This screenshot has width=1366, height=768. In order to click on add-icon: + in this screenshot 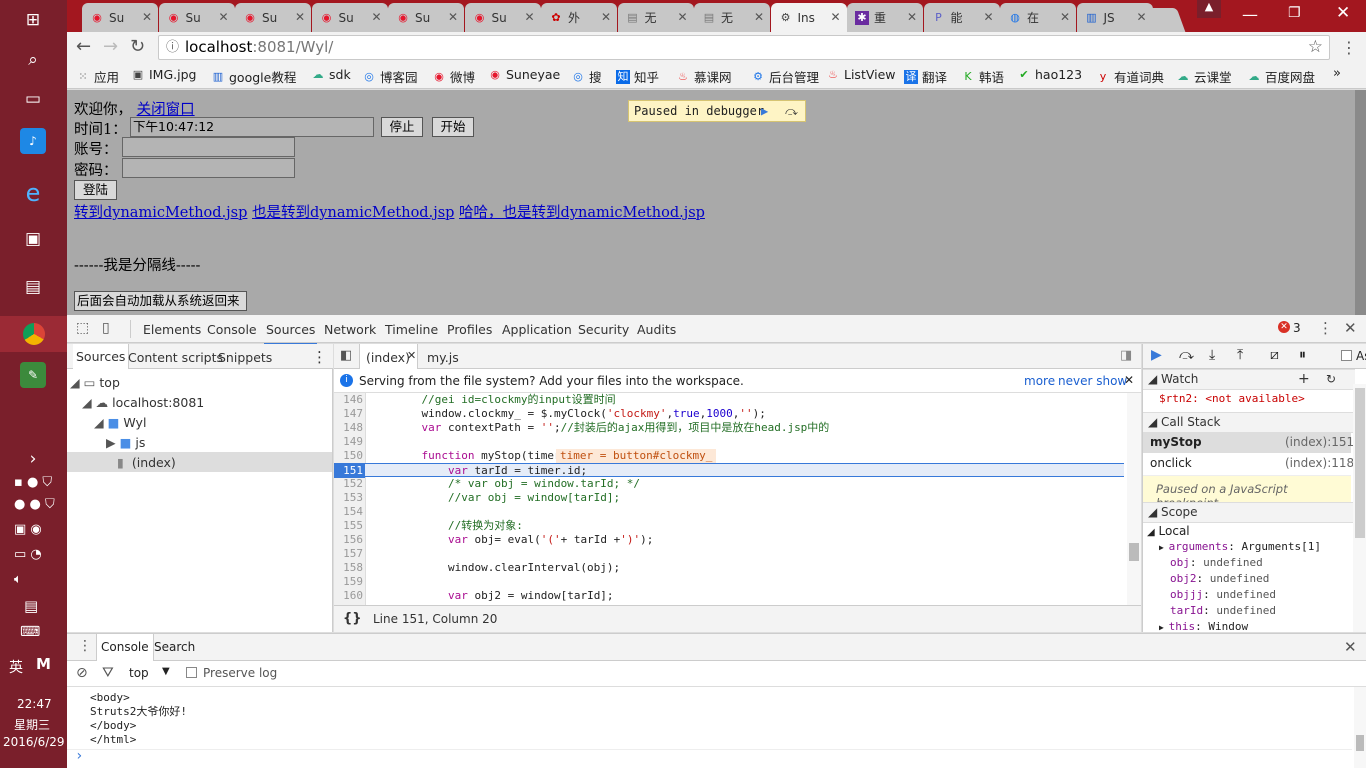, I will do `click(1304, 379)`.